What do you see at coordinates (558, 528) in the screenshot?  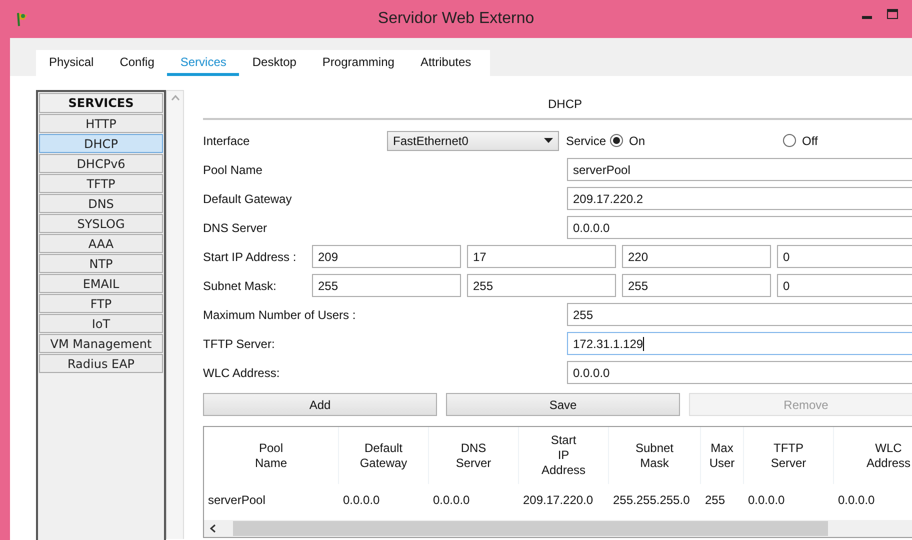 I see `horizontal-scrollbar` at bounding box center [558, 528].